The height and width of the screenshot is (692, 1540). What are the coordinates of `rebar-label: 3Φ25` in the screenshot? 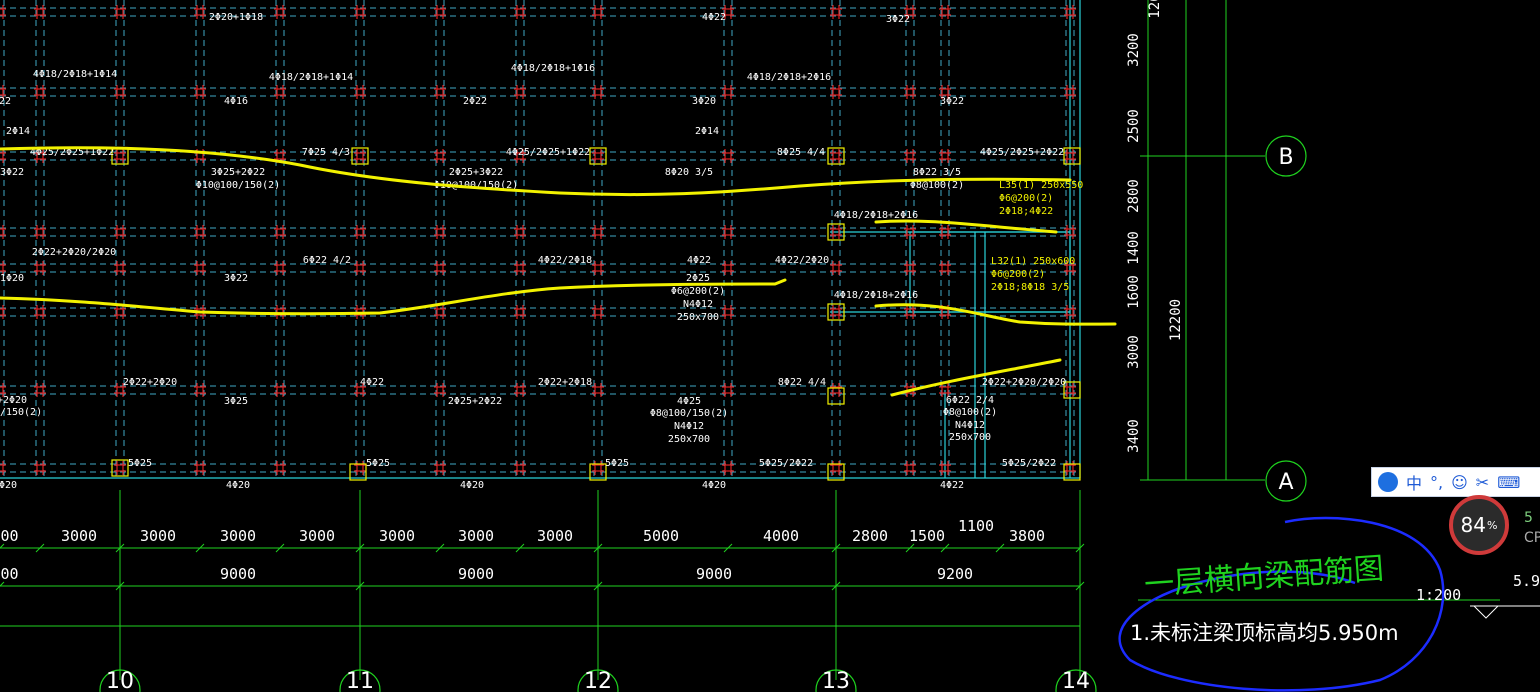 It's located at (236, 401).